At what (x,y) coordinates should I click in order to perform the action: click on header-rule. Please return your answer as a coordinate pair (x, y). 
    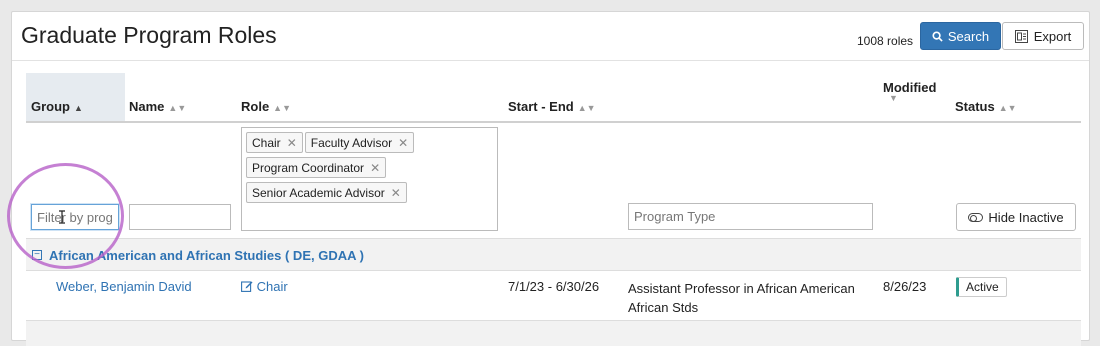
    Looking at the image, I should click on (553, 122).